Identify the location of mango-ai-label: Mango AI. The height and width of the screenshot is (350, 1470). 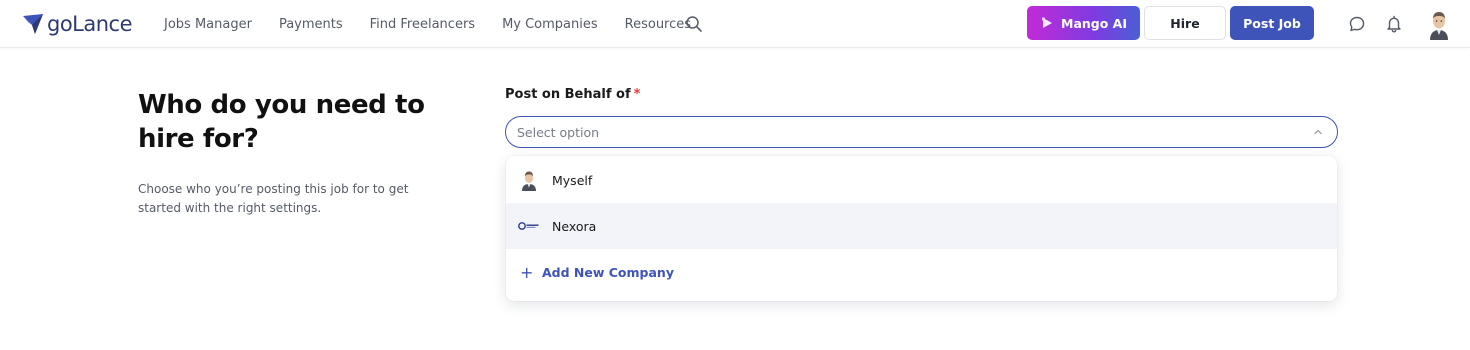
(1094, 23).